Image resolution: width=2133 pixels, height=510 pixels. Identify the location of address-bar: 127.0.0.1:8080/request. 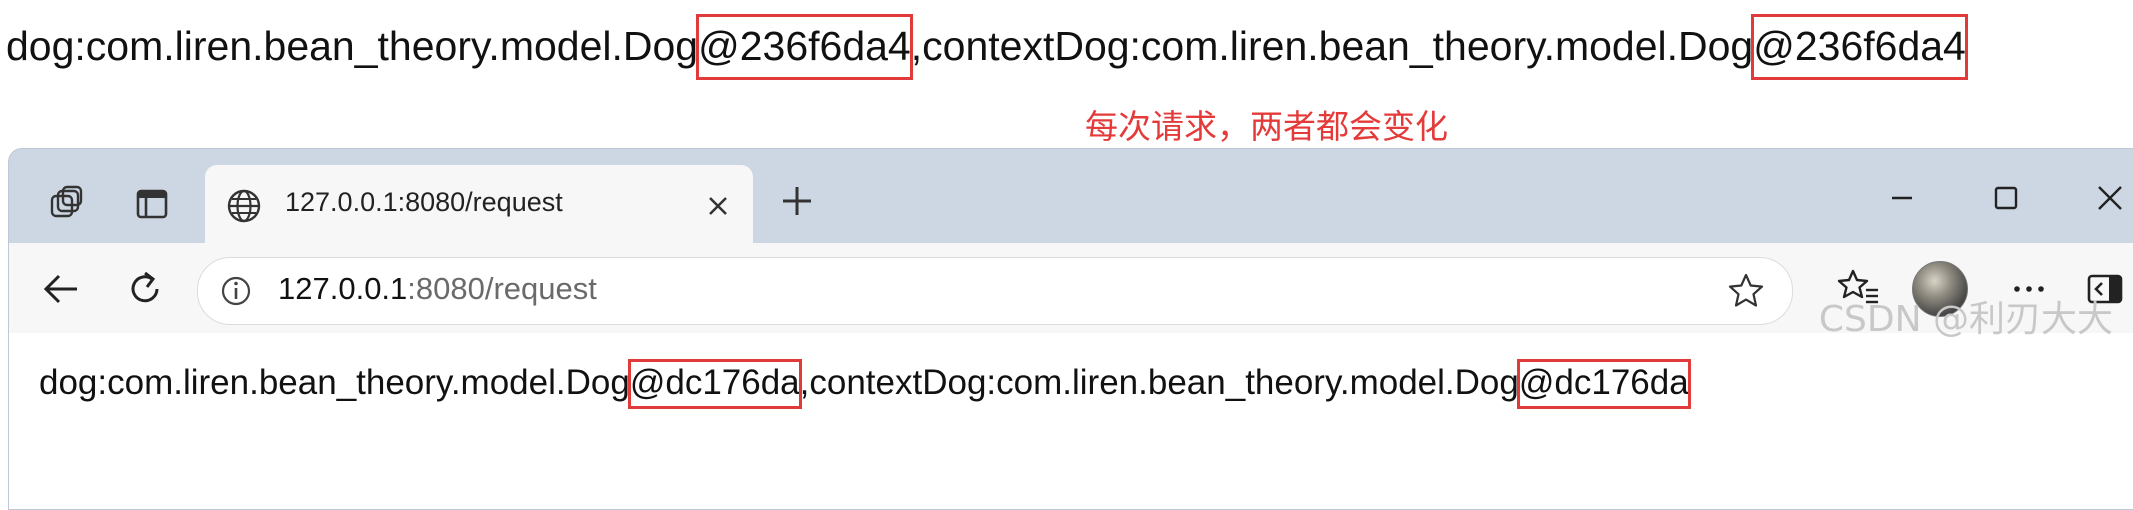
(995, 291).